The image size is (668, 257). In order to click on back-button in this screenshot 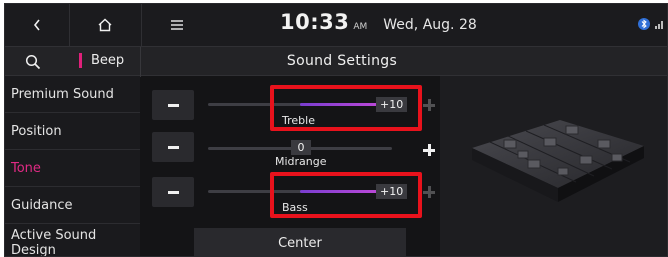, I will do `click(37, 25)`.